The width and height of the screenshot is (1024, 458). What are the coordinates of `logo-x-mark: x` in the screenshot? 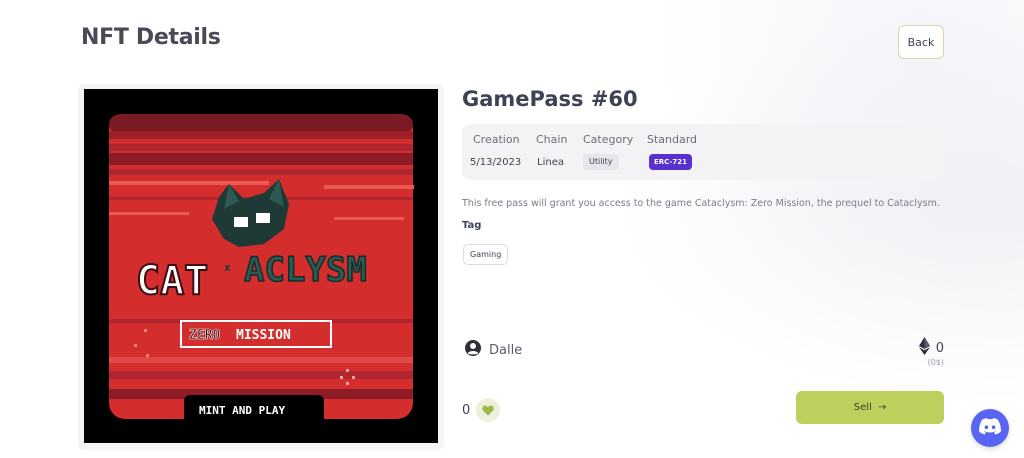 It's located at (227, 267).